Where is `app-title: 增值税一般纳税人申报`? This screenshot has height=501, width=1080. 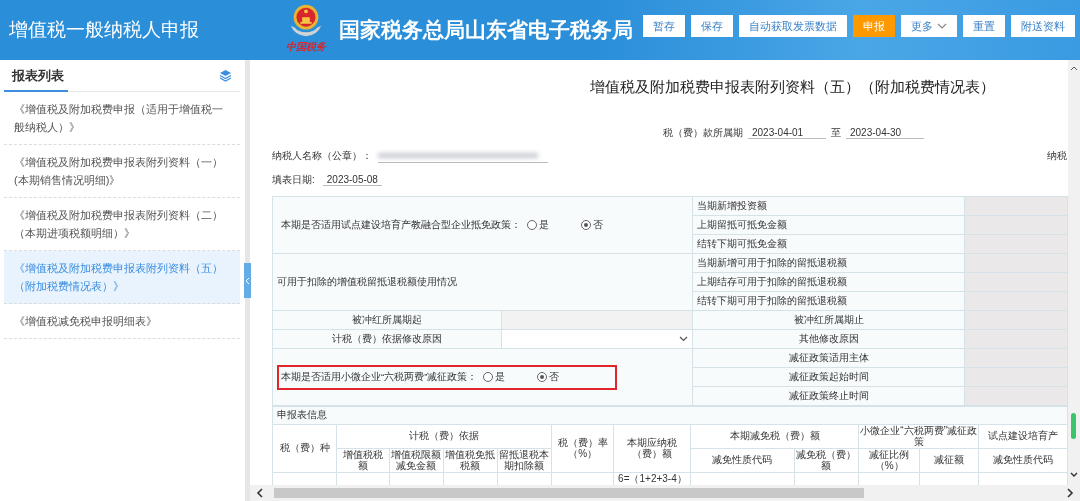
app-title: 增值税一般纳税人申报 is located at coordinates (104, 30).